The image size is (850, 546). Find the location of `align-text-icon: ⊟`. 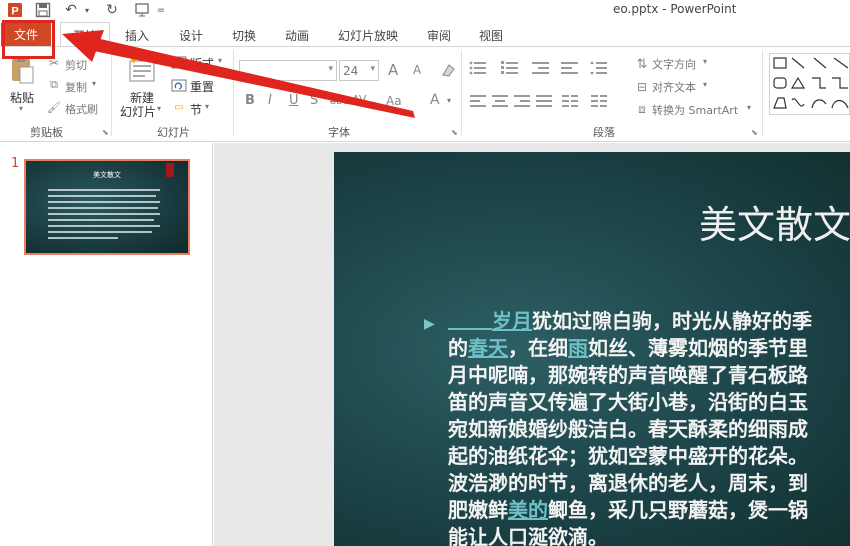

align-text-icon: ⊟ is located at coordinates (642, 87).